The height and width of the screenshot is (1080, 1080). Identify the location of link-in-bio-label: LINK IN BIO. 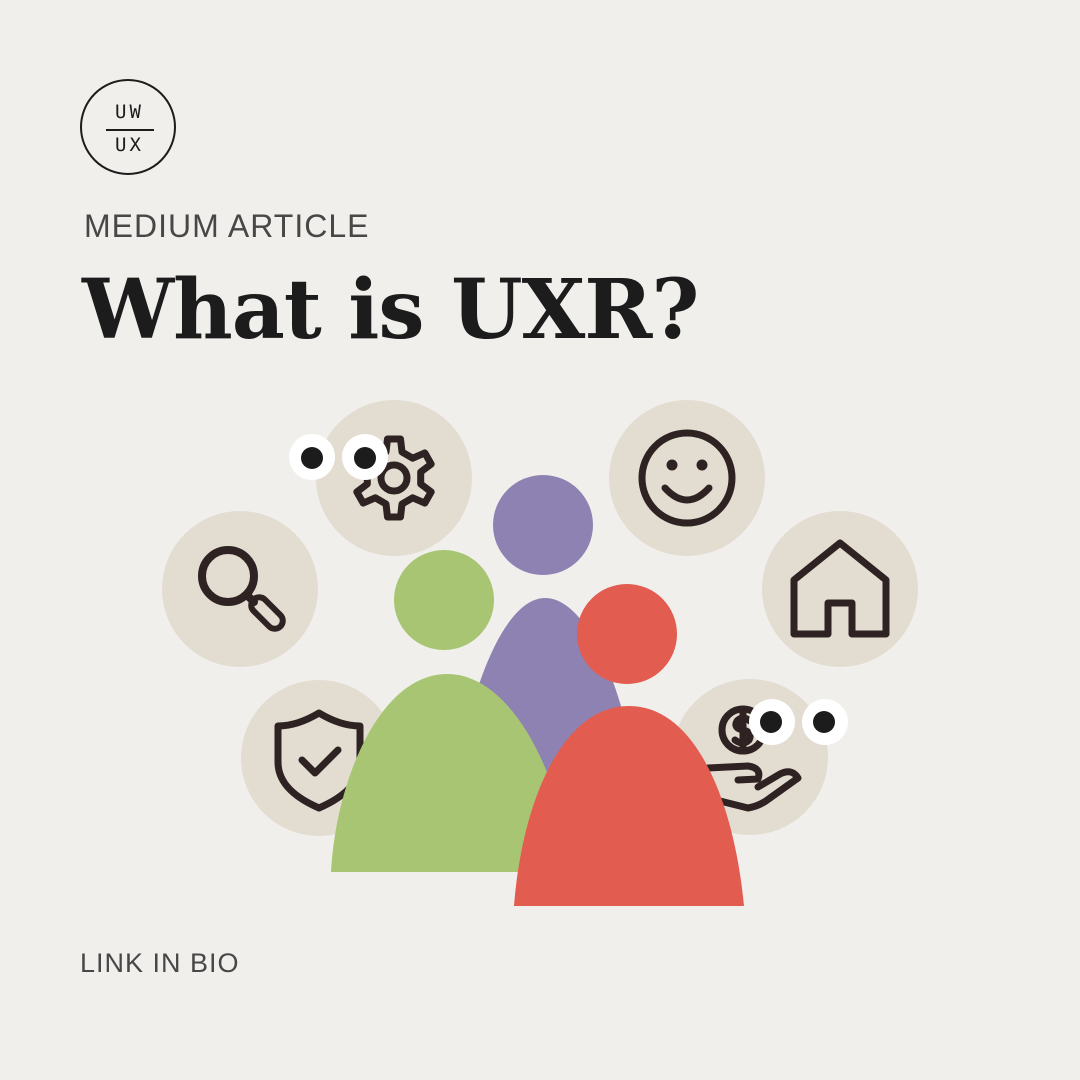
(160, 963).